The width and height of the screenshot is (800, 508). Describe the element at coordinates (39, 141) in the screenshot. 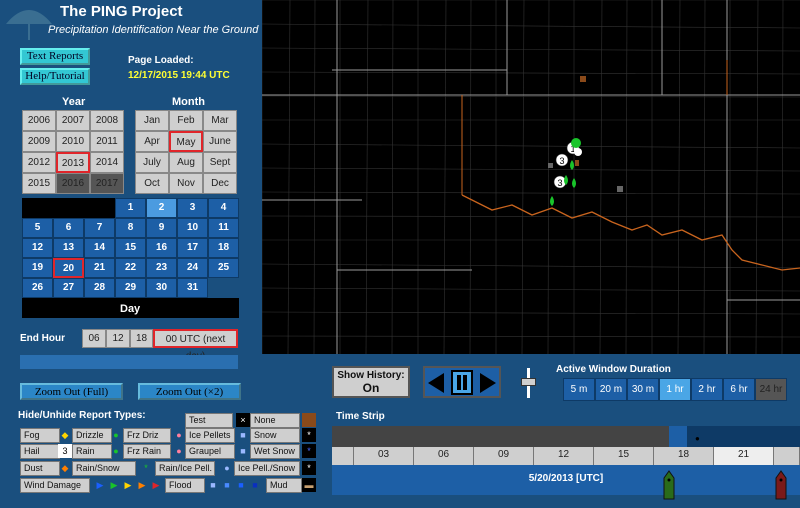

I see `year-2009: 2009` at that location.